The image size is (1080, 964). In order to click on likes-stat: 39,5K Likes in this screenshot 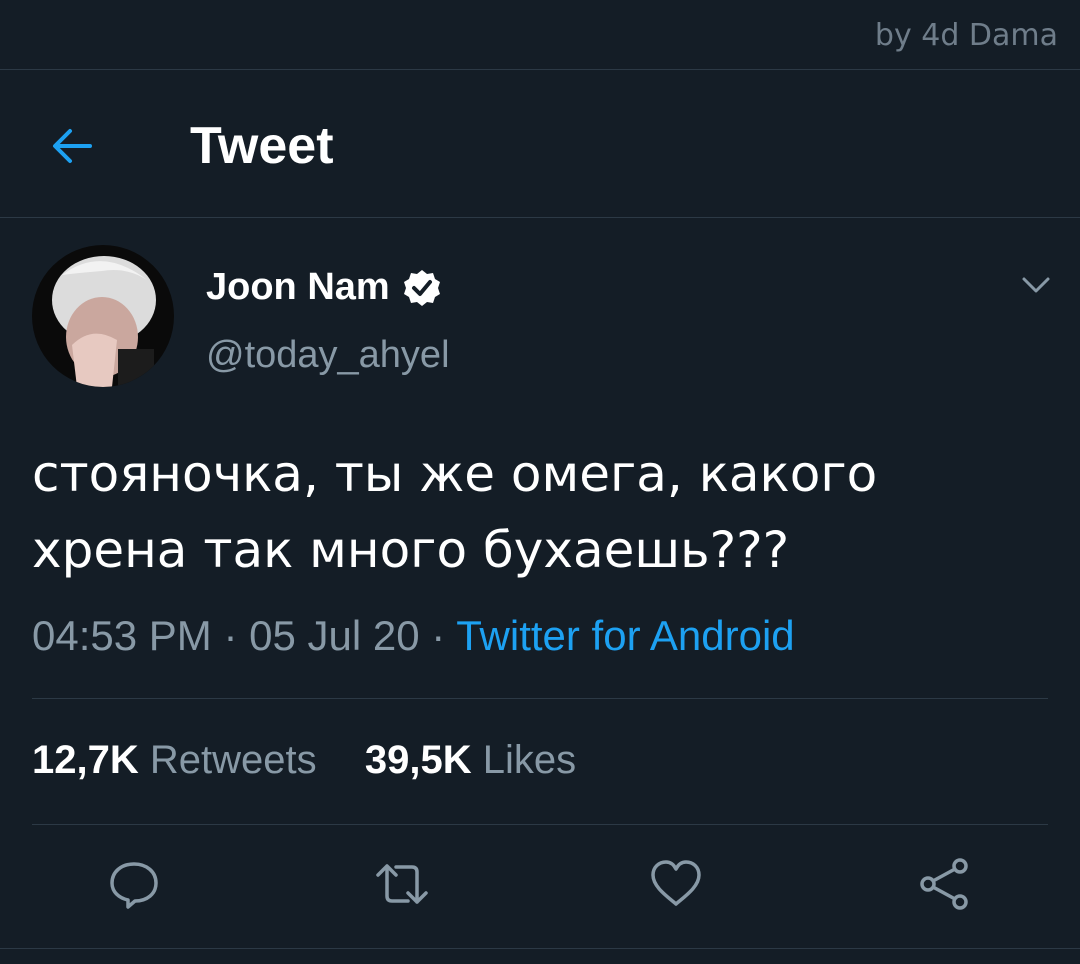, I will do `click(470, 760)`.